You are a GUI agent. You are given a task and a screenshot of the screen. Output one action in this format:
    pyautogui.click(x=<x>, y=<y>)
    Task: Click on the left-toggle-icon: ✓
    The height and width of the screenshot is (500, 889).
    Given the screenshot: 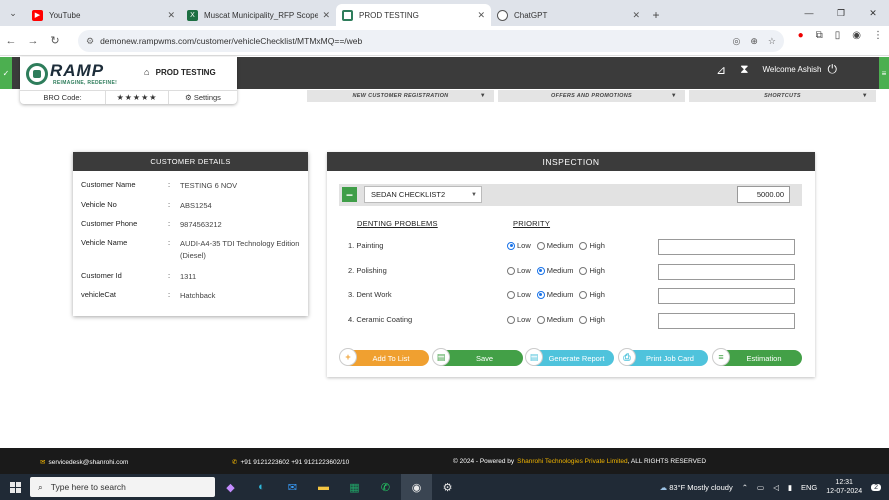 What is the action you would take?
    pyautogui.click(x=6, y=73)
    